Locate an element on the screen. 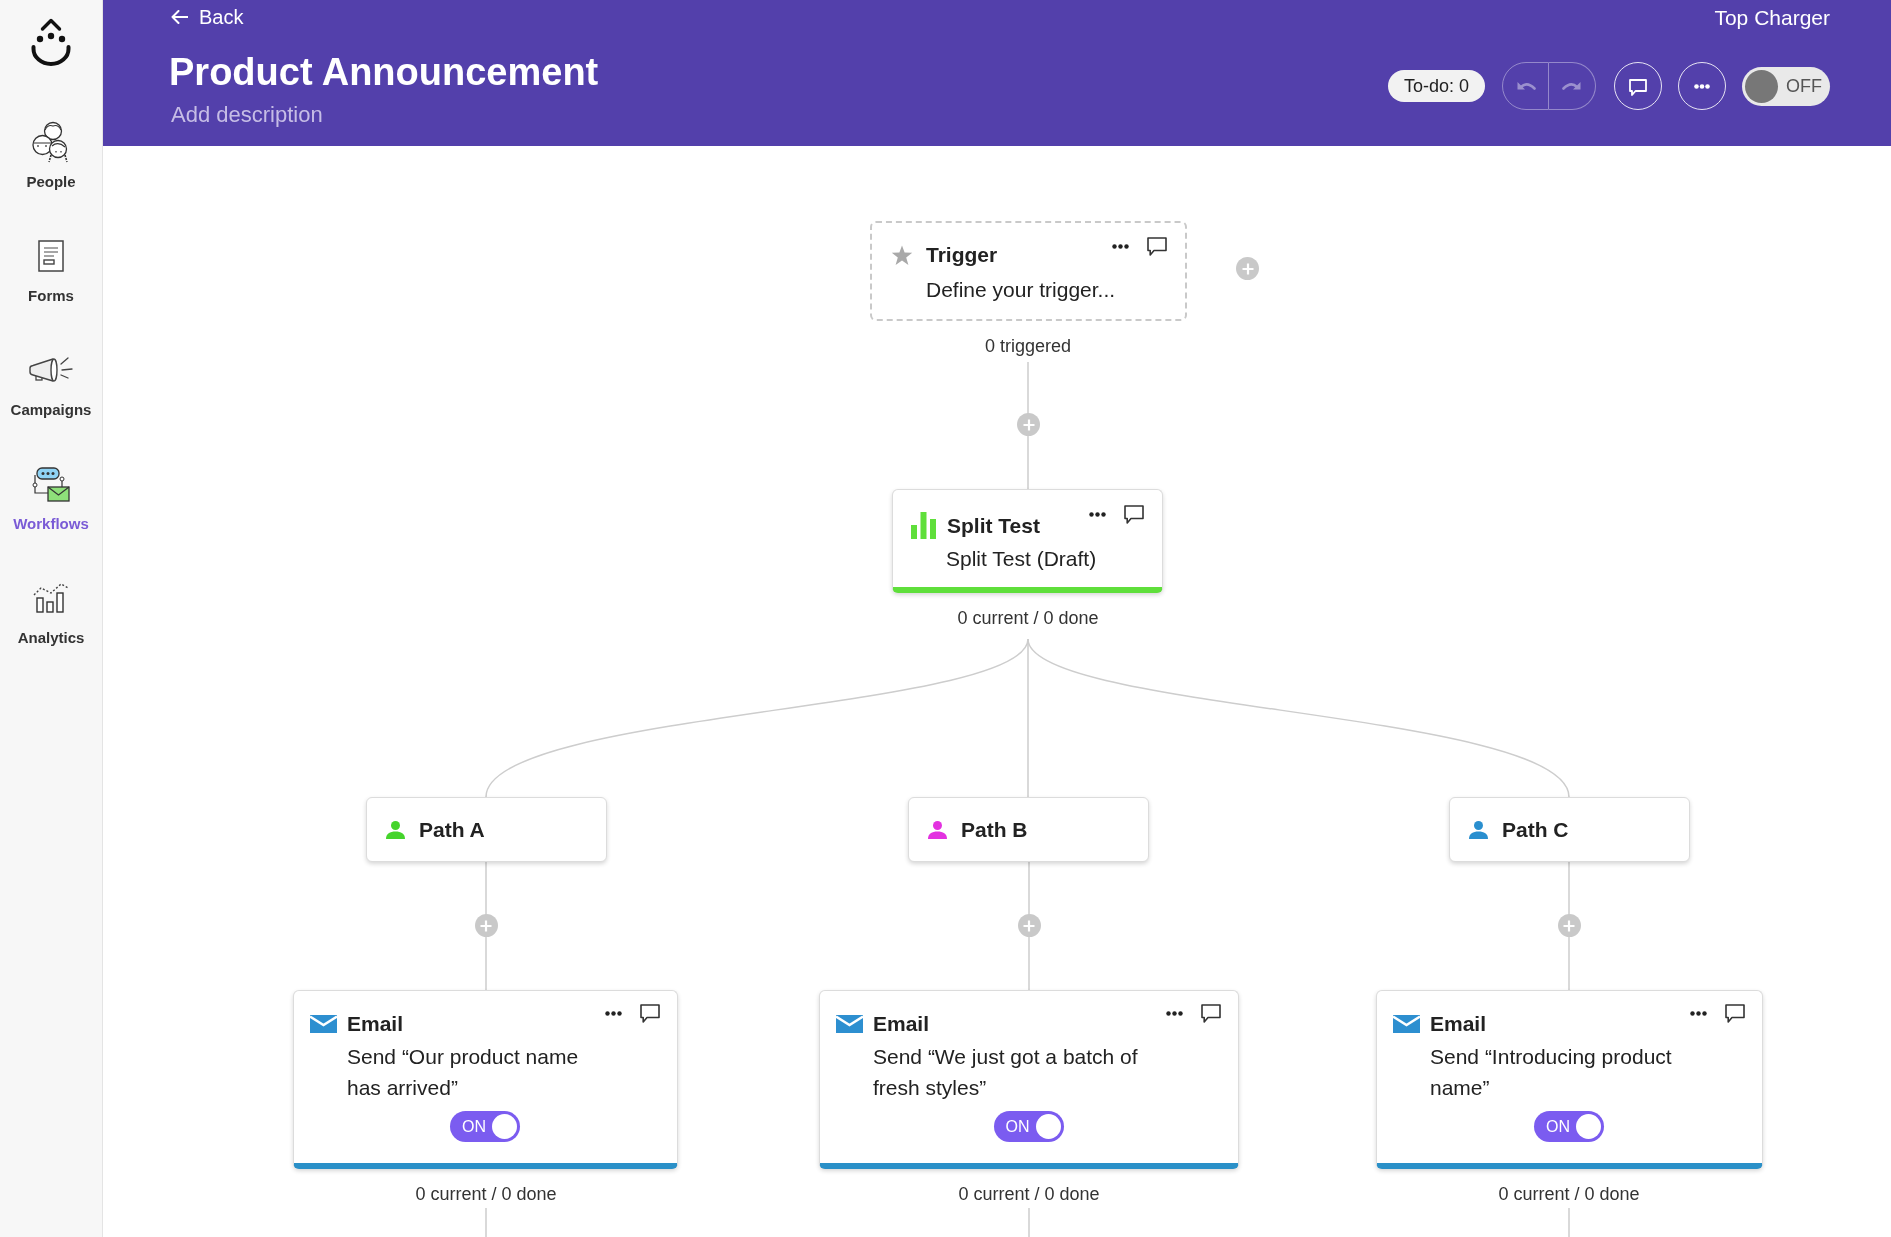 This screenshot has width=1891, height=1237. node-stat: 0 triggered is located at coordinates (1028, 346).